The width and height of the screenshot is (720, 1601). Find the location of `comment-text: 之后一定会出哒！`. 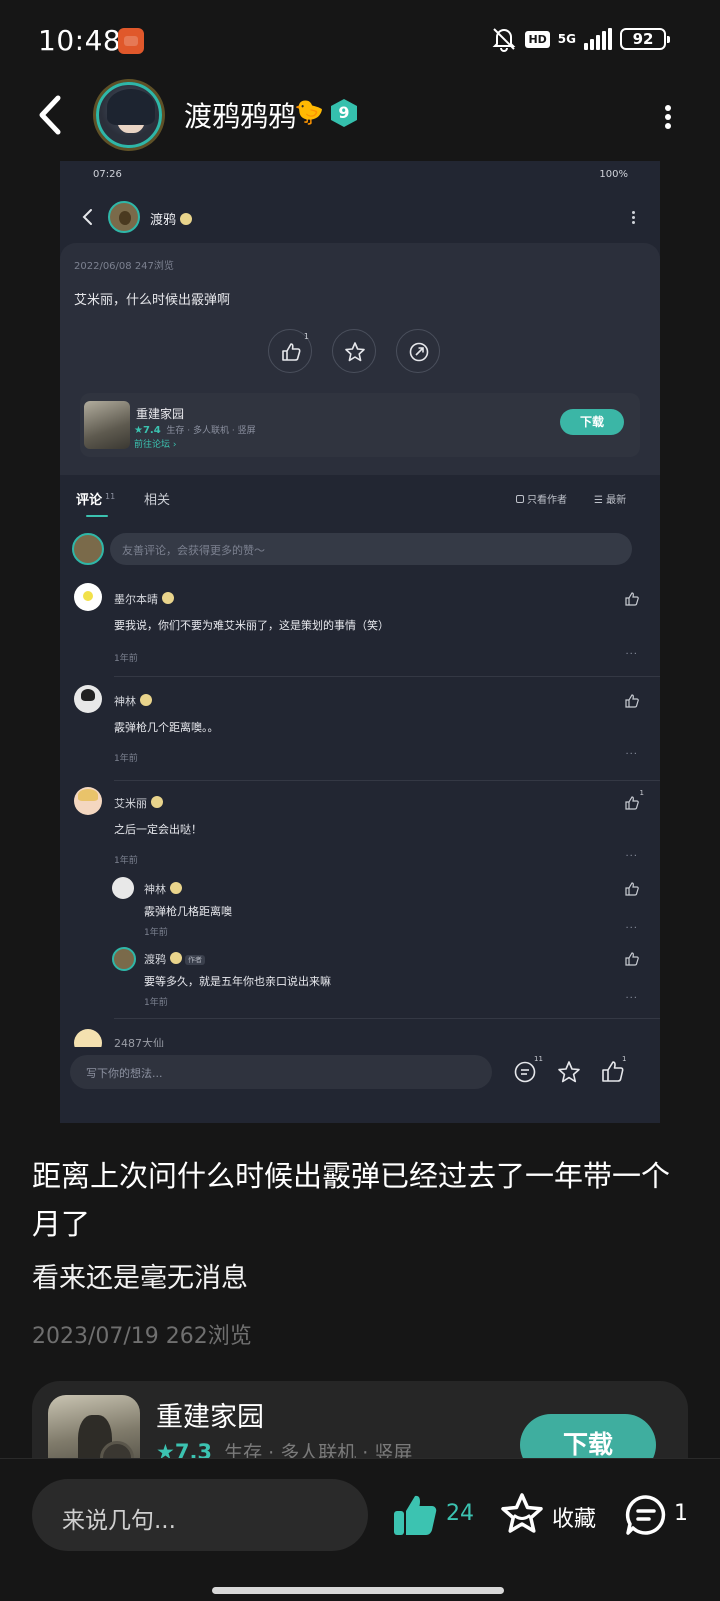

comment-text: 之后一定会出哒！ is located at coordinates (158, 829).